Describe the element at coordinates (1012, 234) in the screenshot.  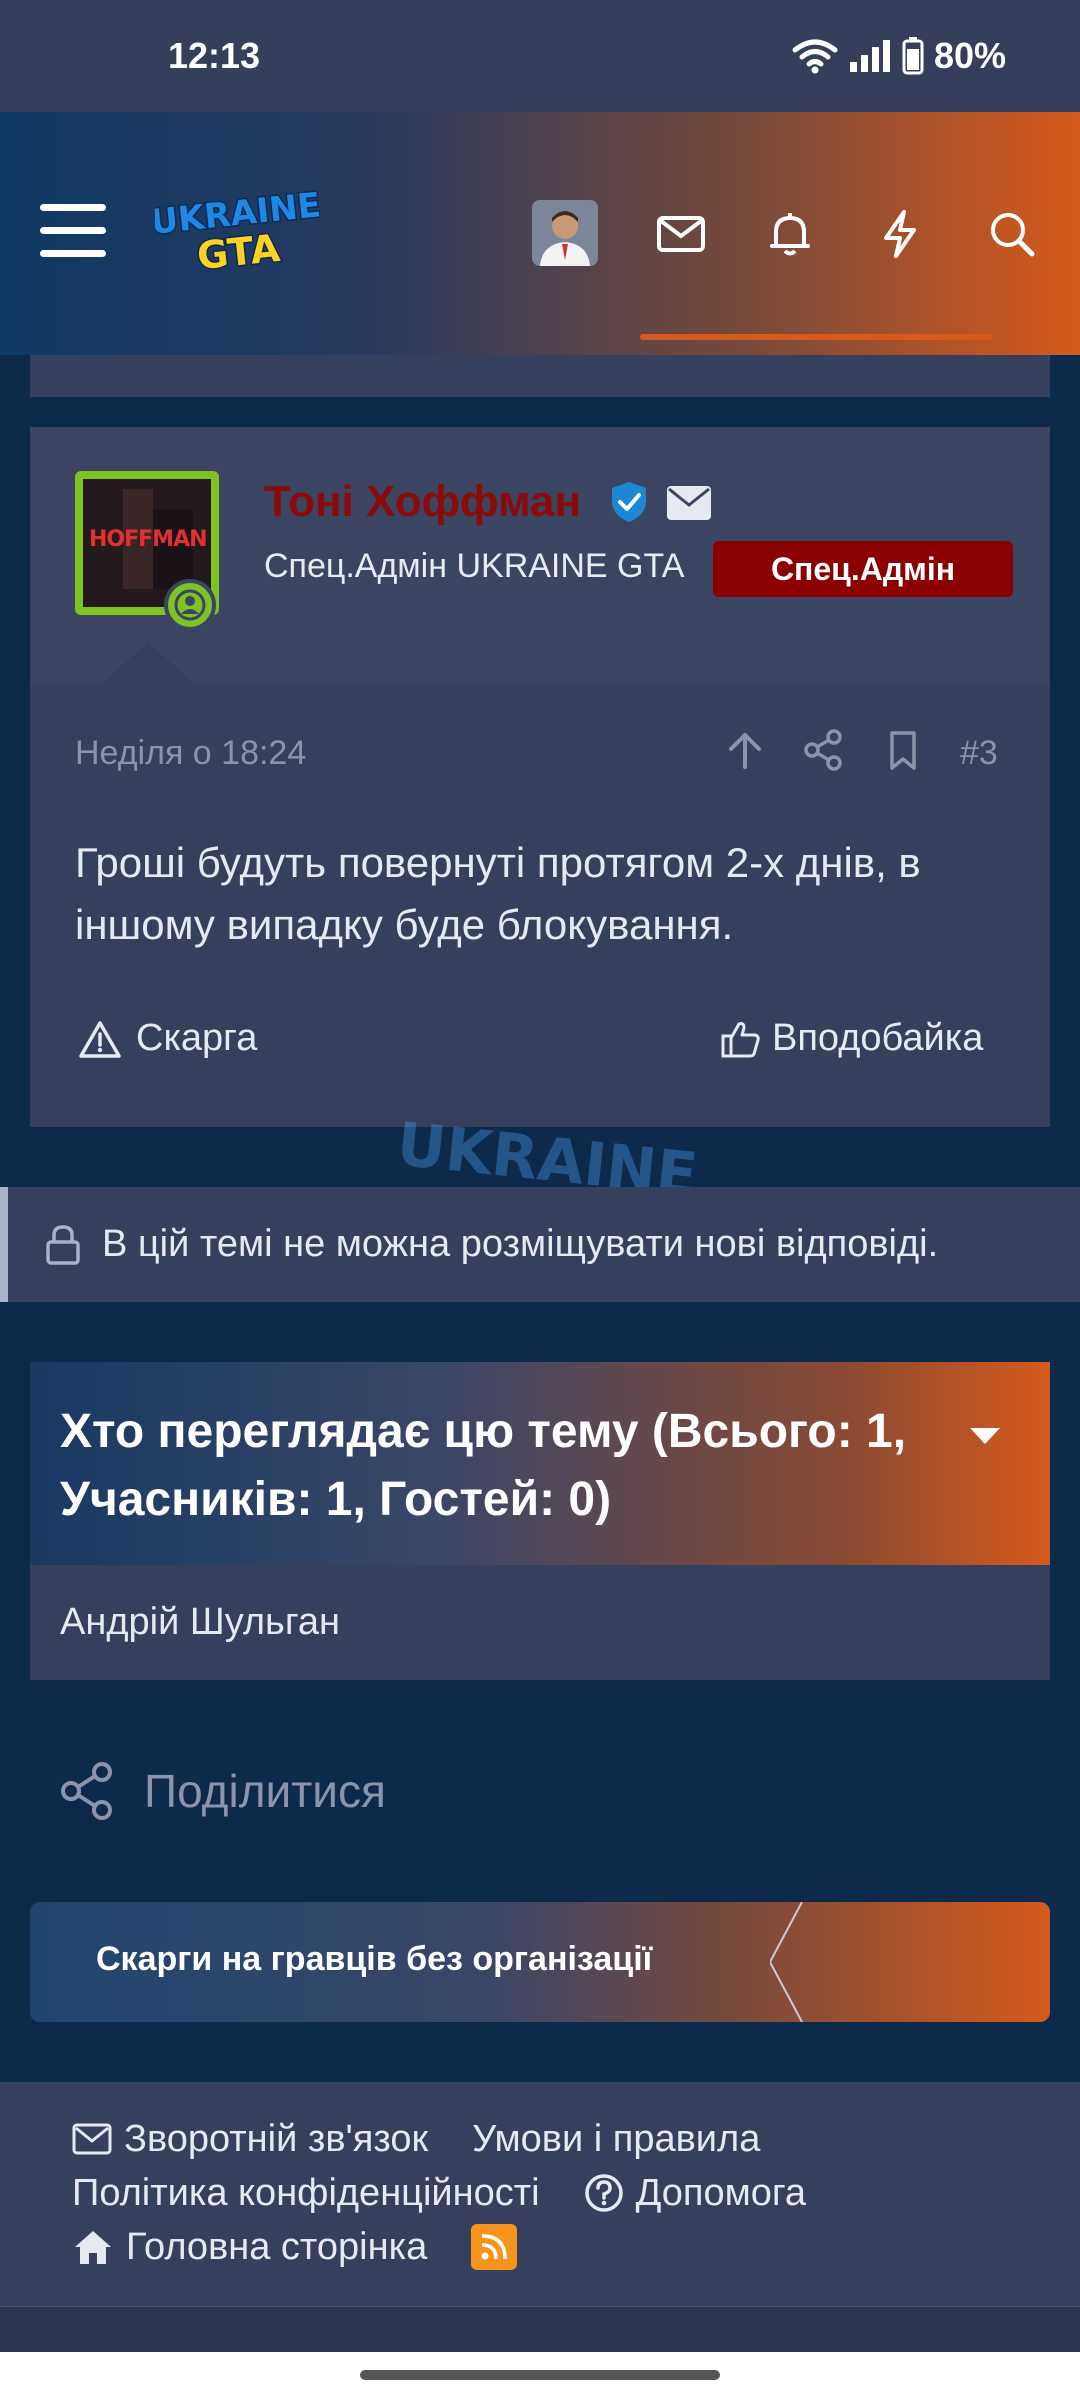
I see `search-icon` at that location.